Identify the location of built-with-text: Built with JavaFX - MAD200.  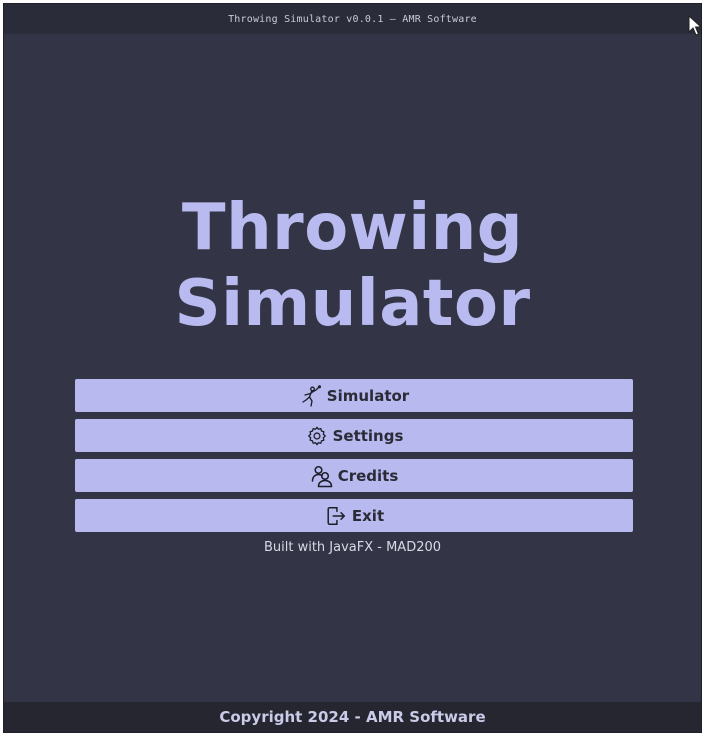
(352, 547).